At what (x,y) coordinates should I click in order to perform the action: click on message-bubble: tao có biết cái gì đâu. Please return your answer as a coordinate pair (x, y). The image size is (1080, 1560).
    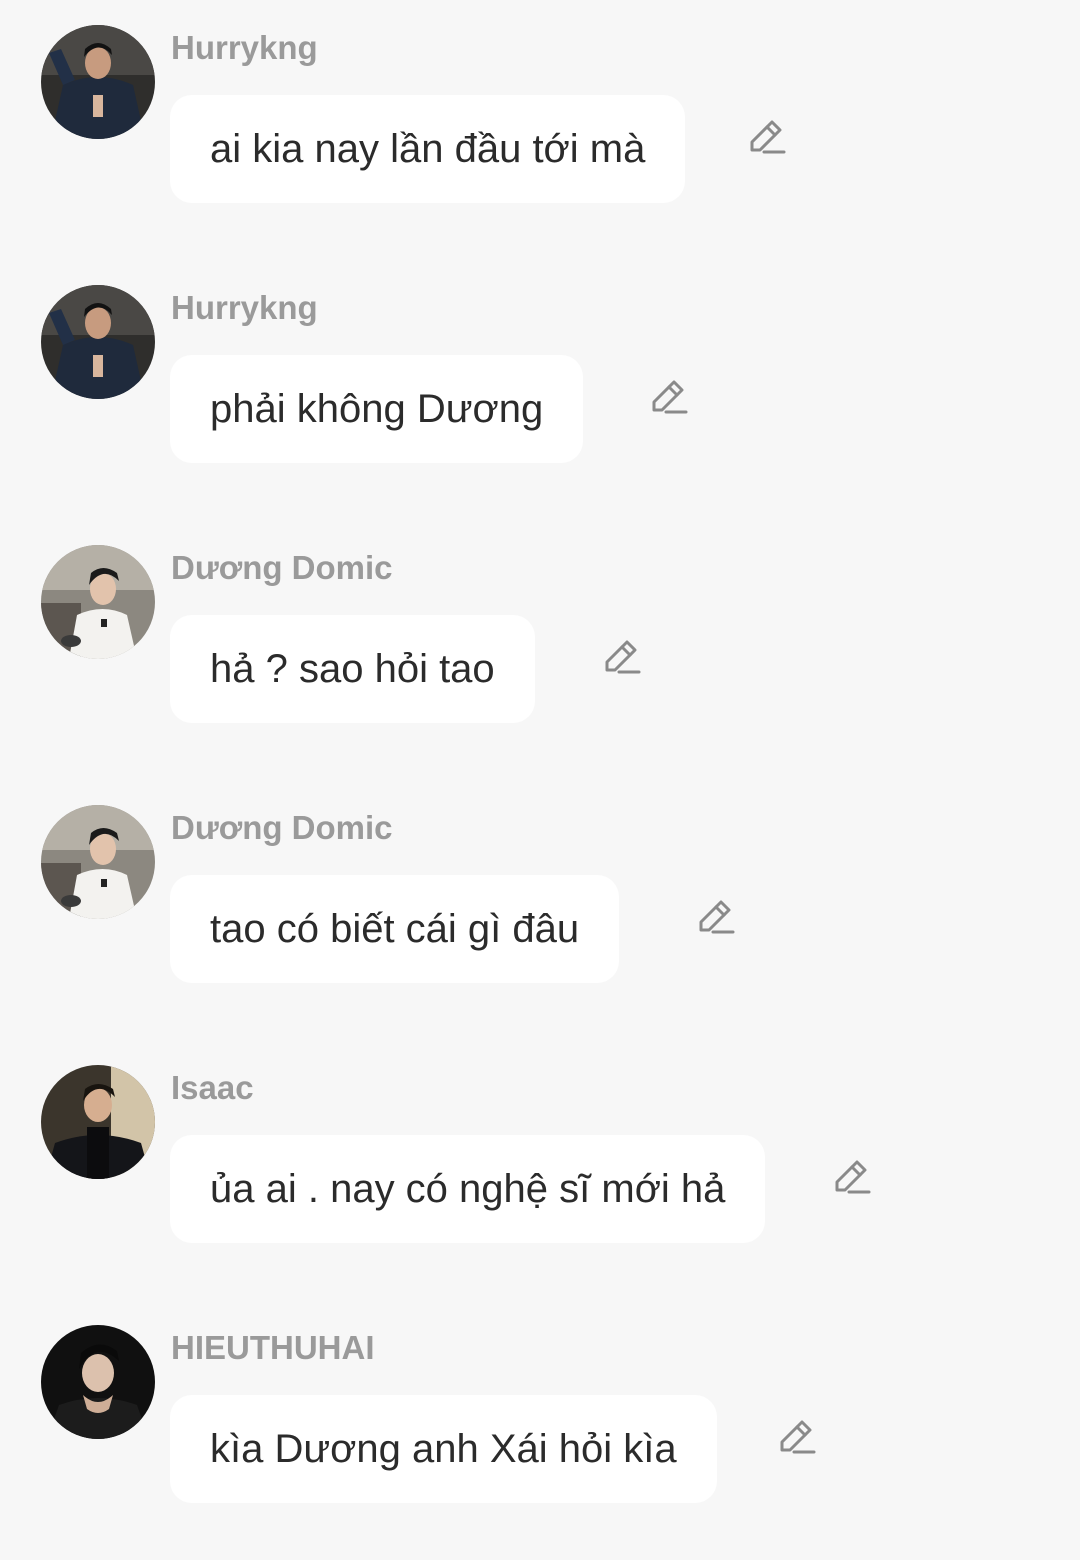
    Looking at the image, I should click on (395, 929).